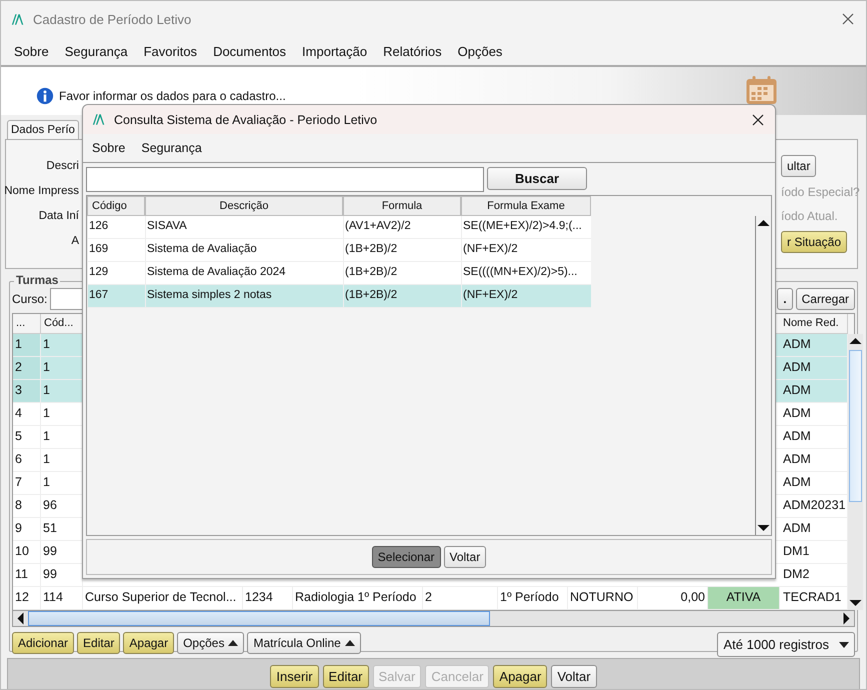 The height and width of the screenshot is (690, 867). What do you see at coordinates (116, 273) in the screenshot?
I see `table-cell: 129` at bounding box center [116, 273].